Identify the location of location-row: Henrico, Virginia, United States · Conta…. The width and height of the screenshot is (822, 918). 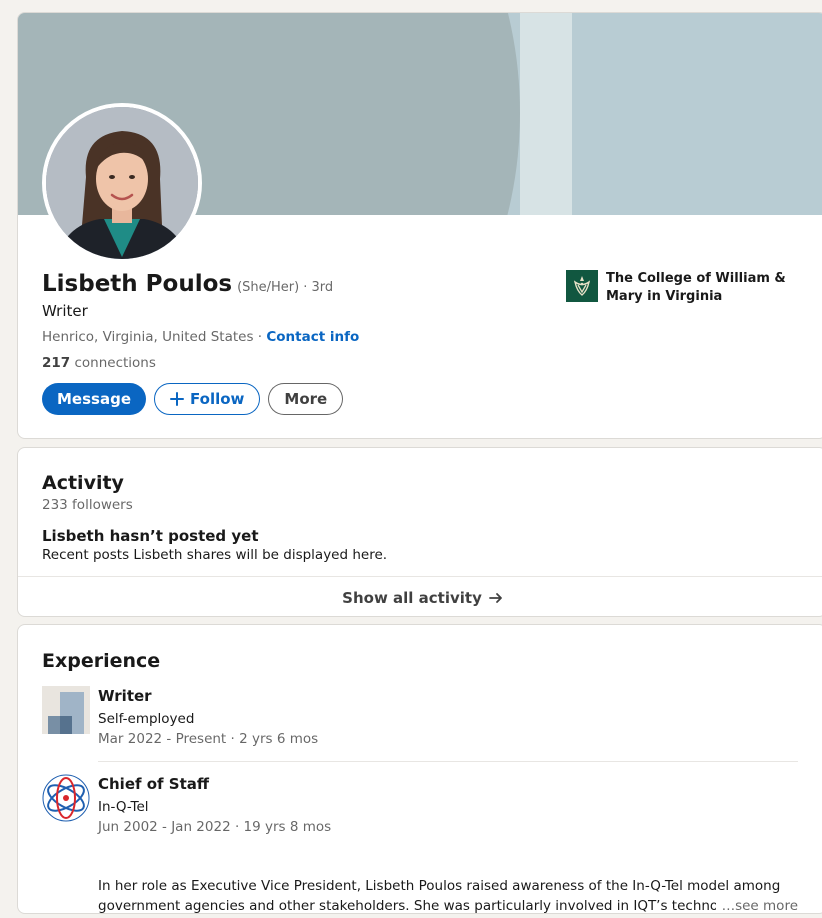
(200, 337).